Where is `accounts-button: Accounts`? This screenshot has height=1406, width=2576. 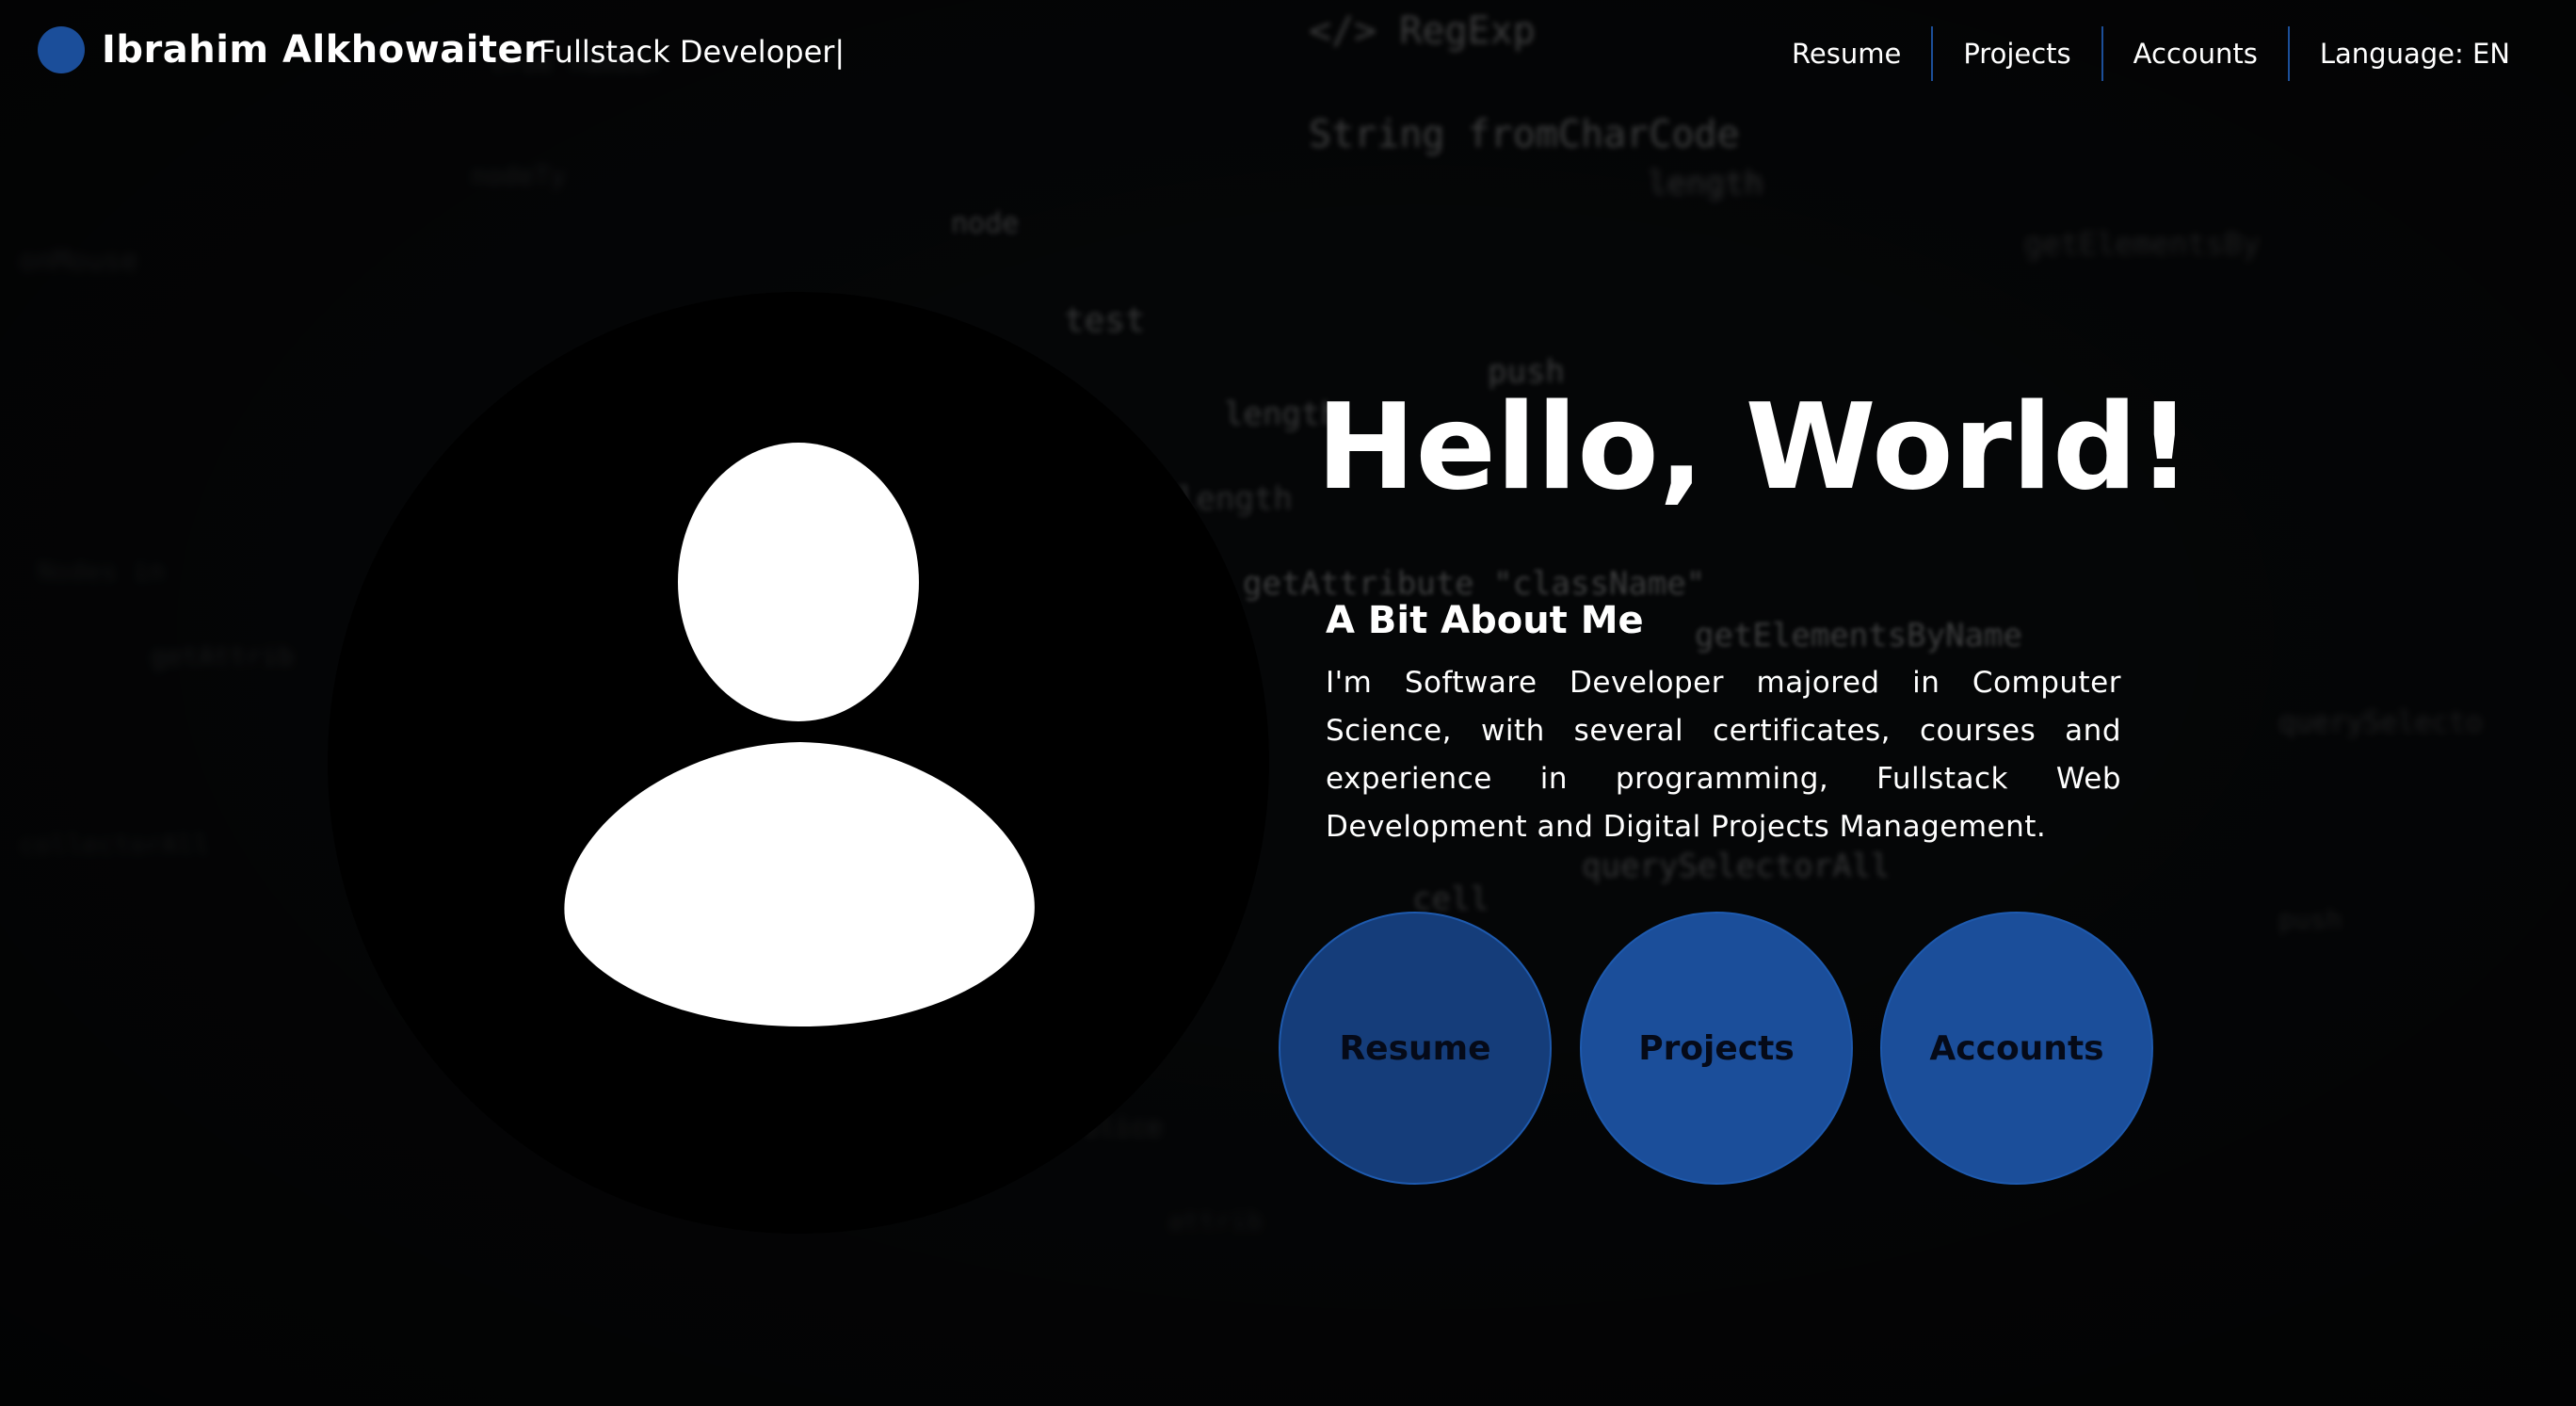
accounts-button: Accounts is located at coordinates (2016, 1048).